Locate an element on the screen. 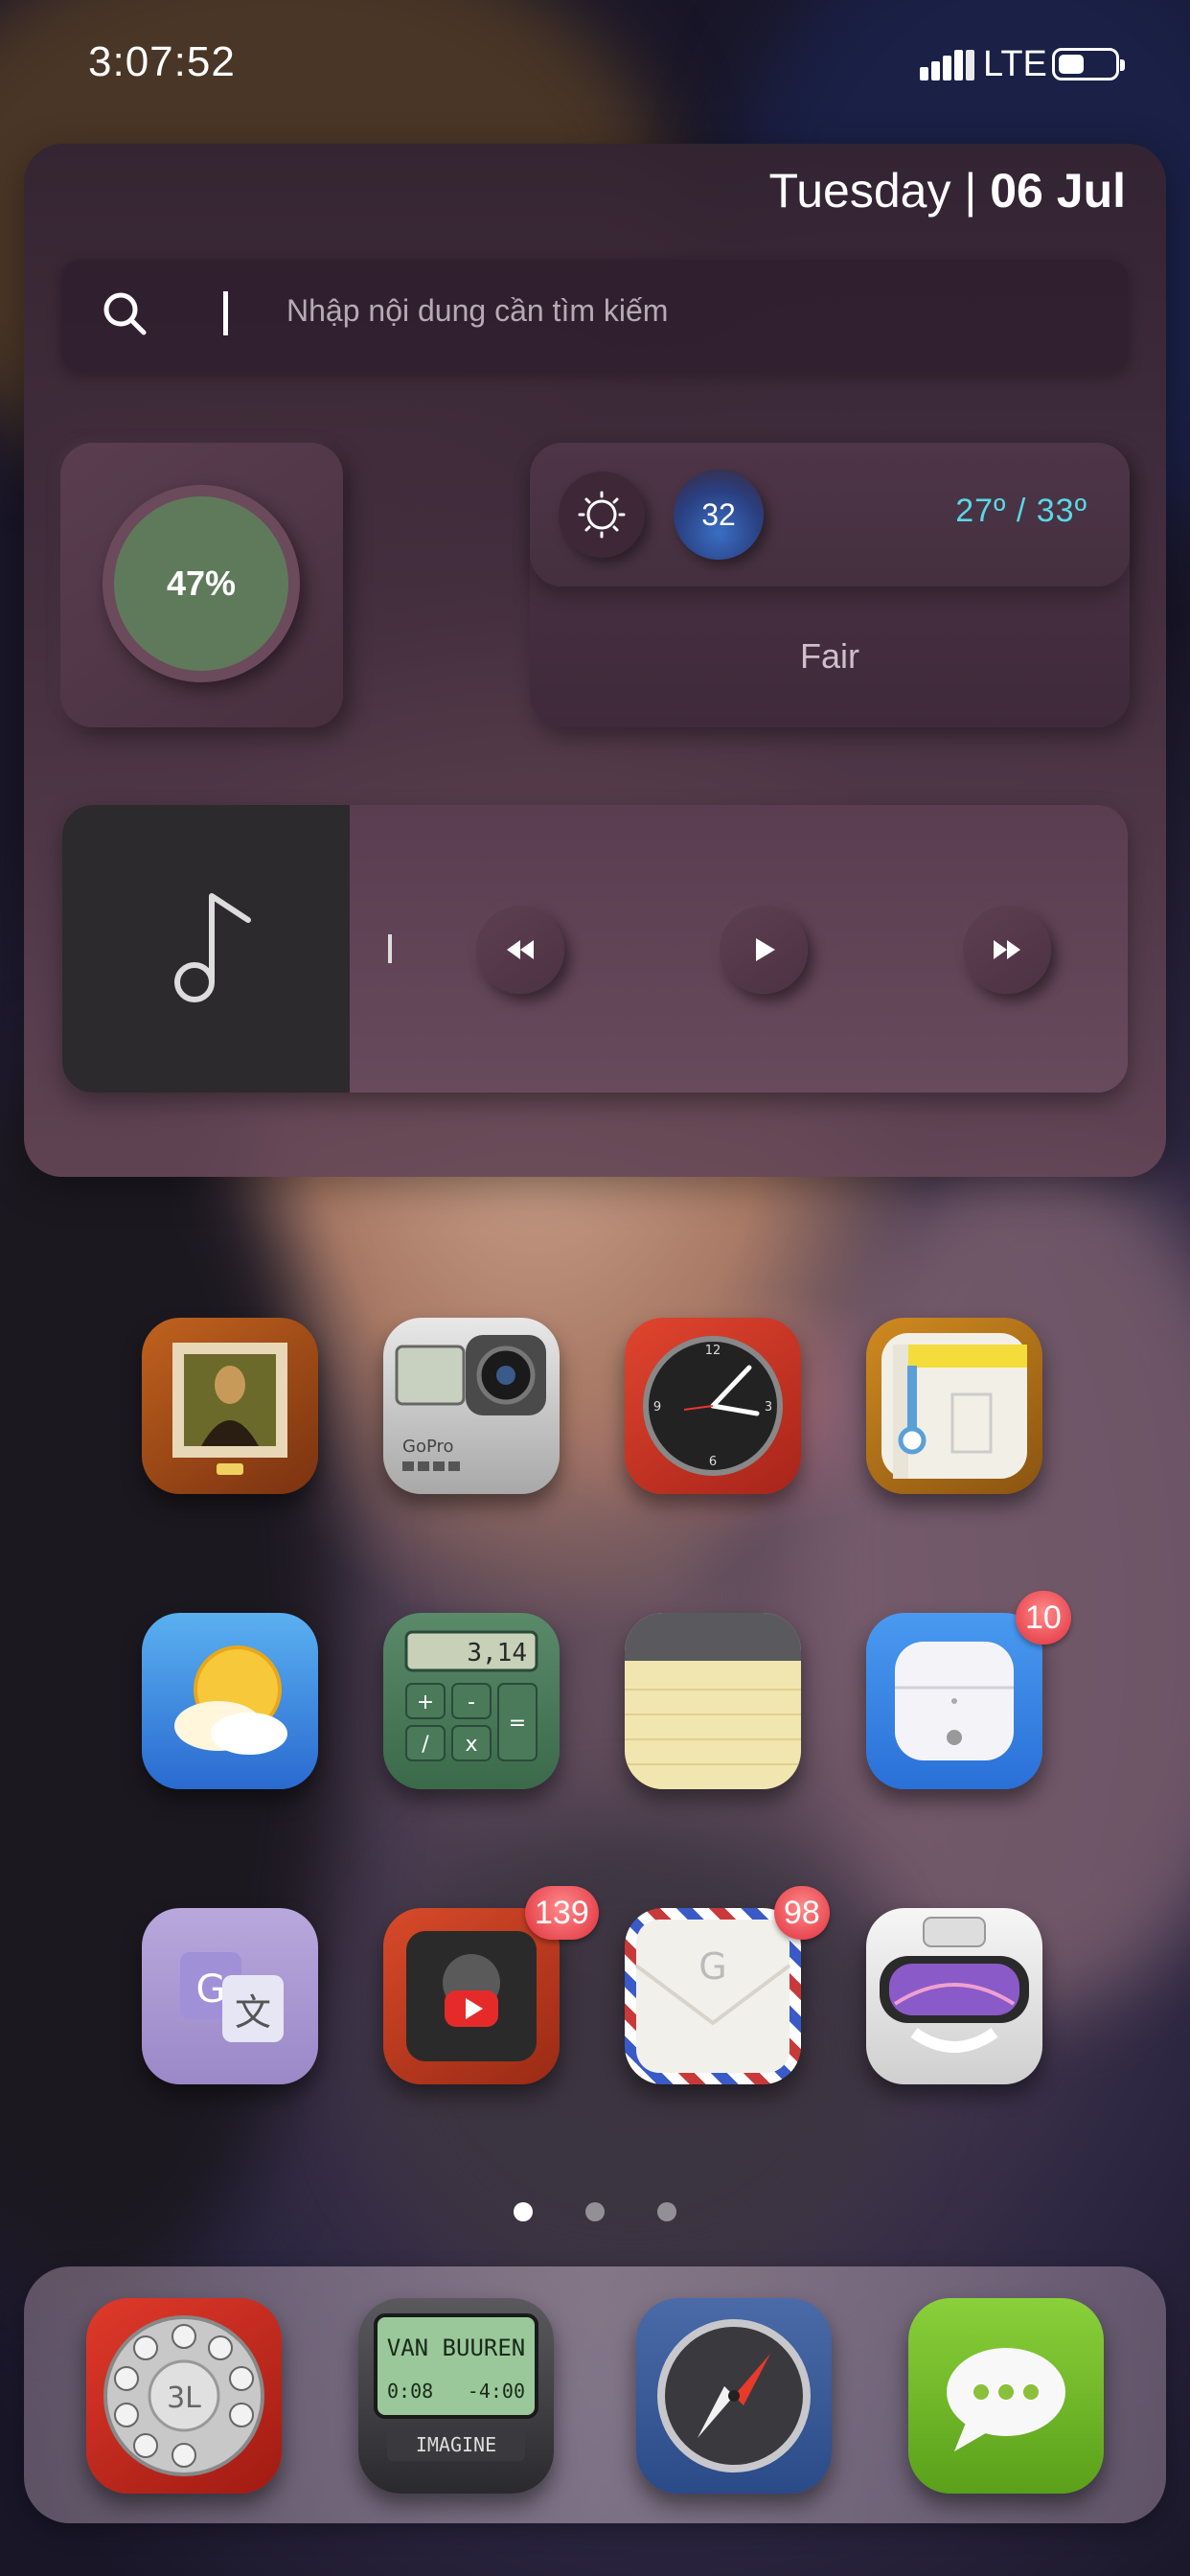  play-button is located at coordinates (764, 950).